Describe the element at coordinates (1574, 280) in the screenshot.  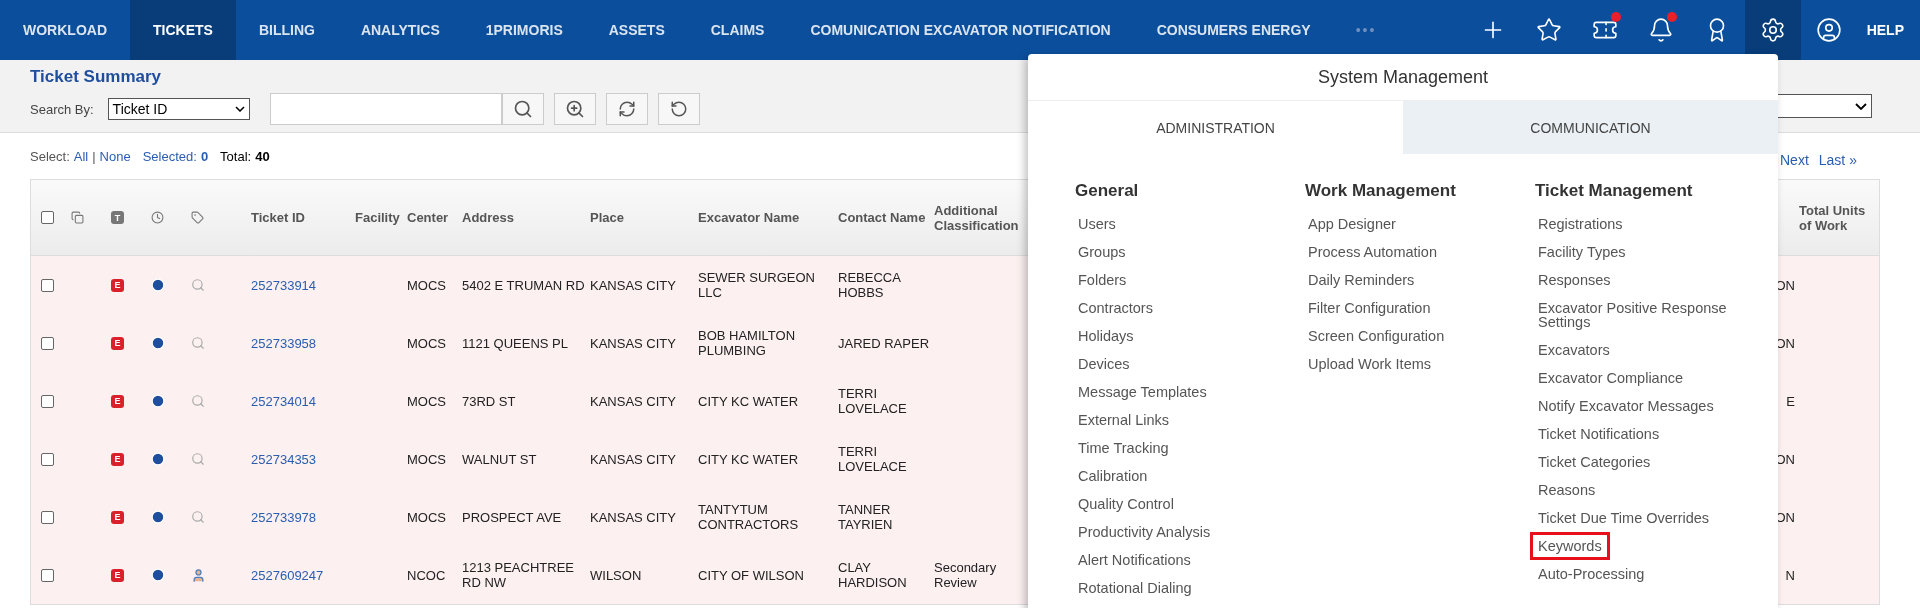
I see `menu-item: Responses` at that location.